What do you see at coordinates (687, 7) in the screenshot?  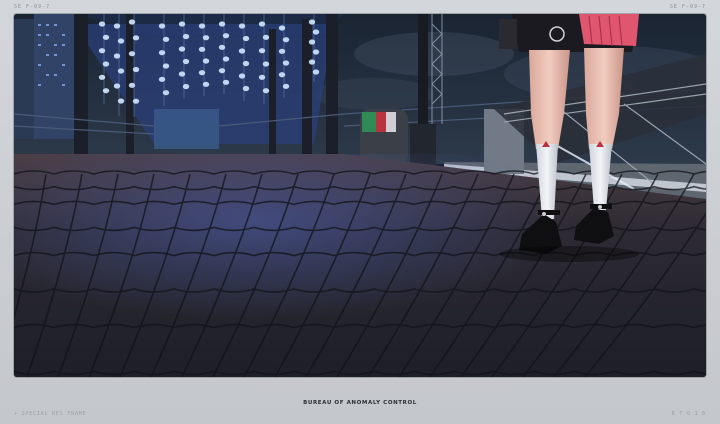 I see `frame-label-top-right: SE F-09-7` at bounding box center [687, 7].